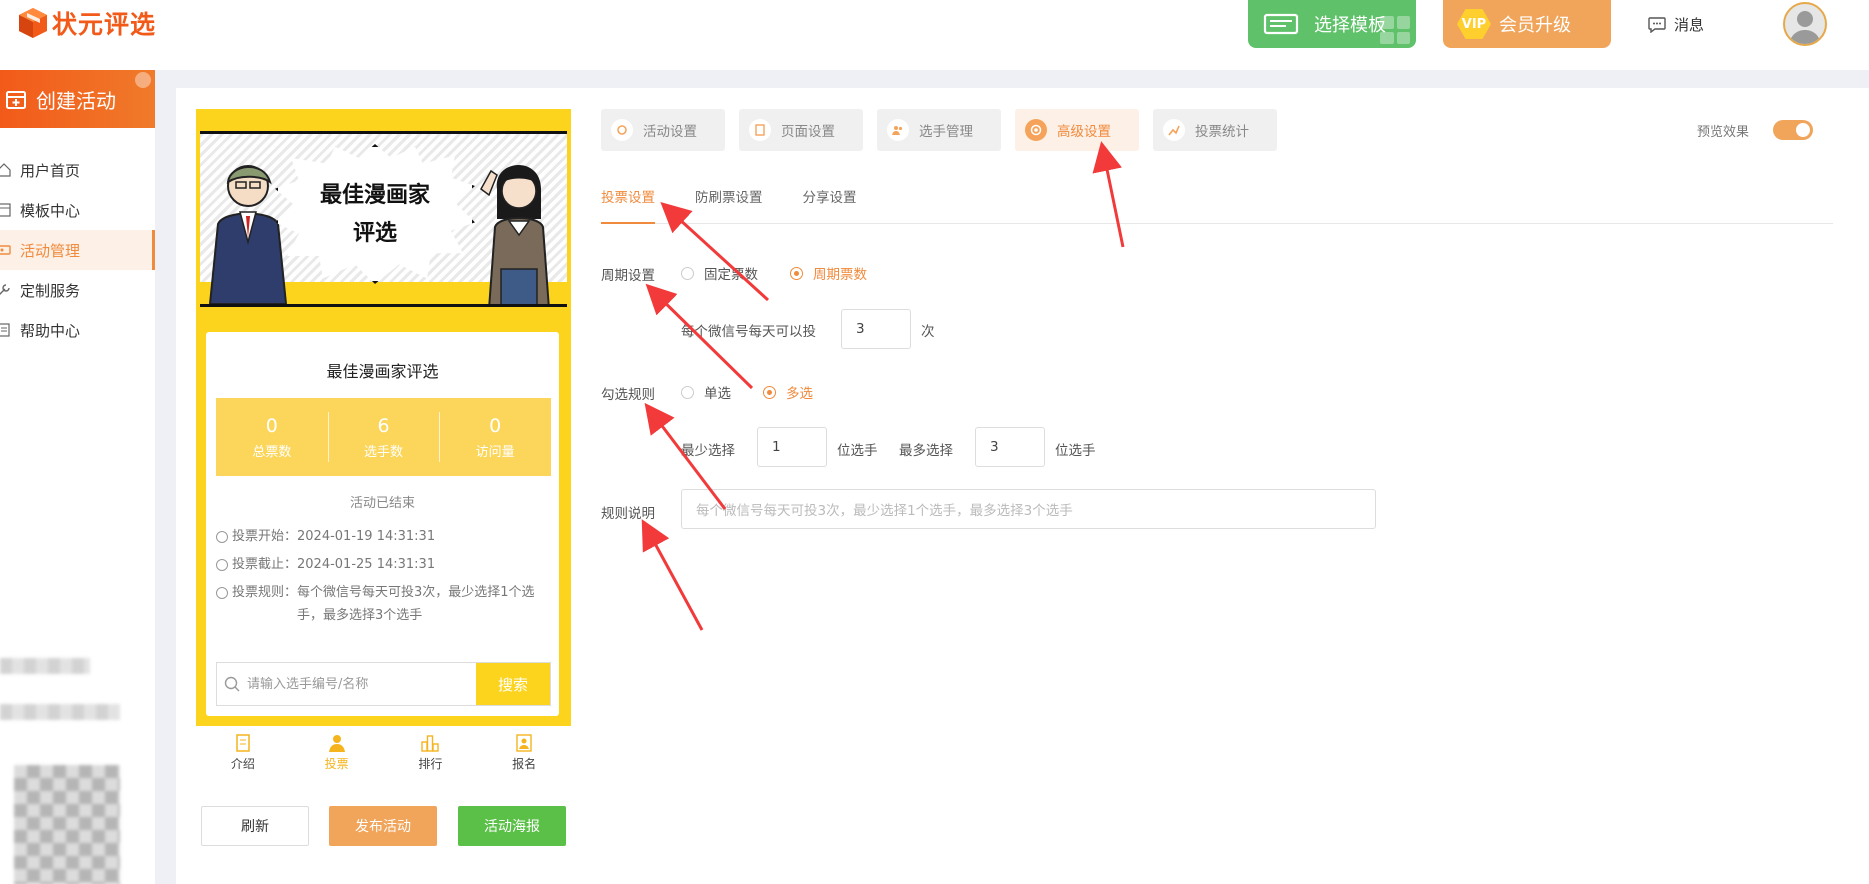 This screenshot has height=884, width=1869. What do you see at coordinates (524, 753) in the screenshot?
I see `tab-signup: 报名` at bounding box center [524, 753].